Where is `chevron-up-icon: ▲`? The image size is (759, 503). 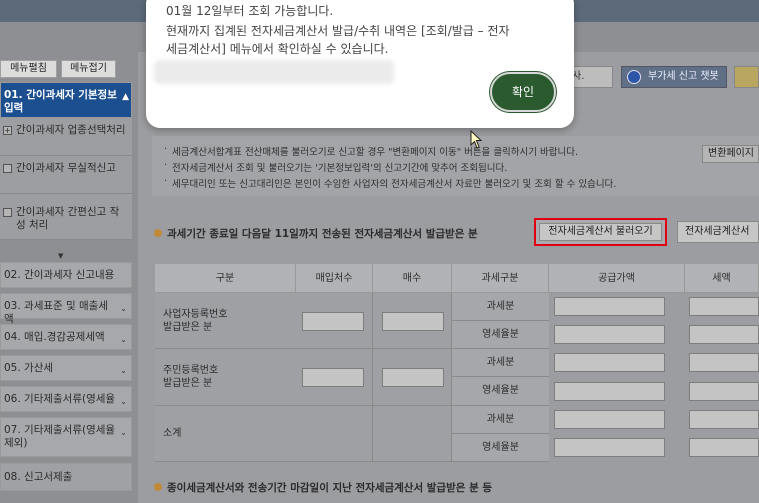 chevron-up-icon: ▲ is located at coordinates (125, 97).